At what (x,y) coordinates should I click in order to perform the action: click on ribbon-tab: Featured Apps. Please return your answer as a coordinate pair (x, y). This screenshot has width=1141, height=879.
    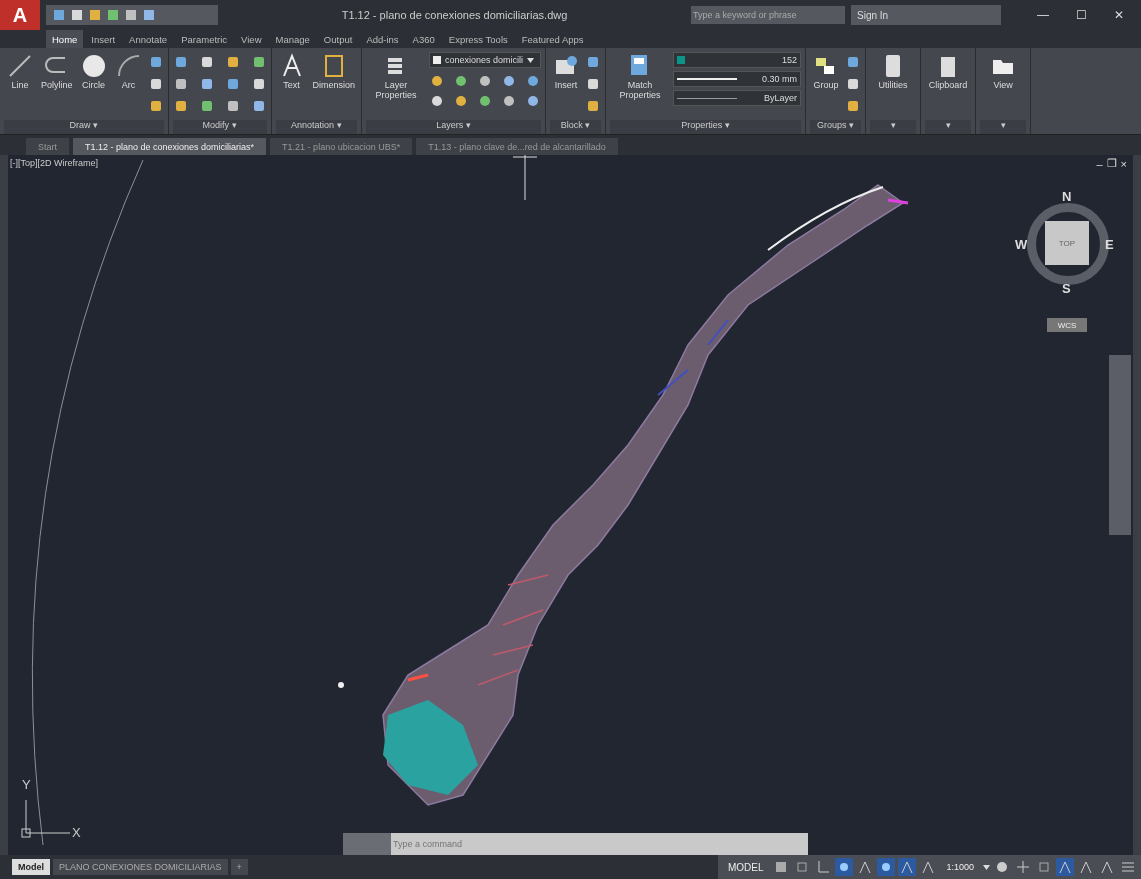
    Looking at the image, I should click on (552, 39).